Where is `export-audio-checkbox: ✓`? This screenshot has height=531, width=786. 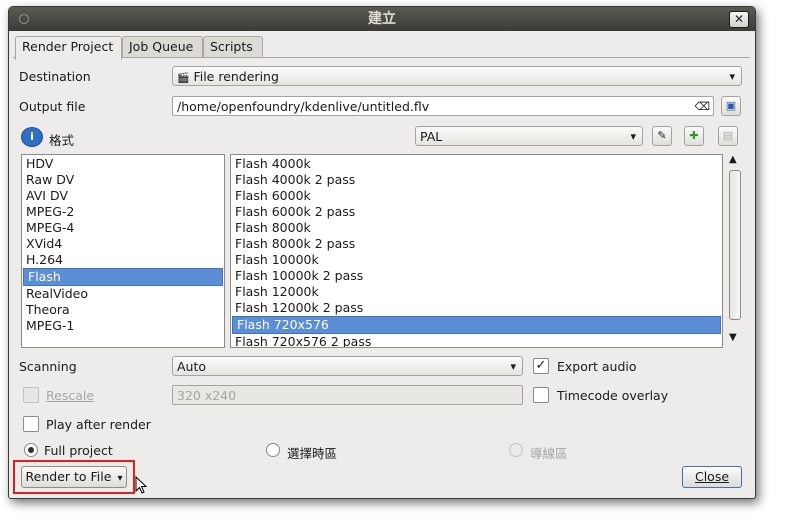
export-audio-checkbox: ✓ is located at coordinates (541, 366).